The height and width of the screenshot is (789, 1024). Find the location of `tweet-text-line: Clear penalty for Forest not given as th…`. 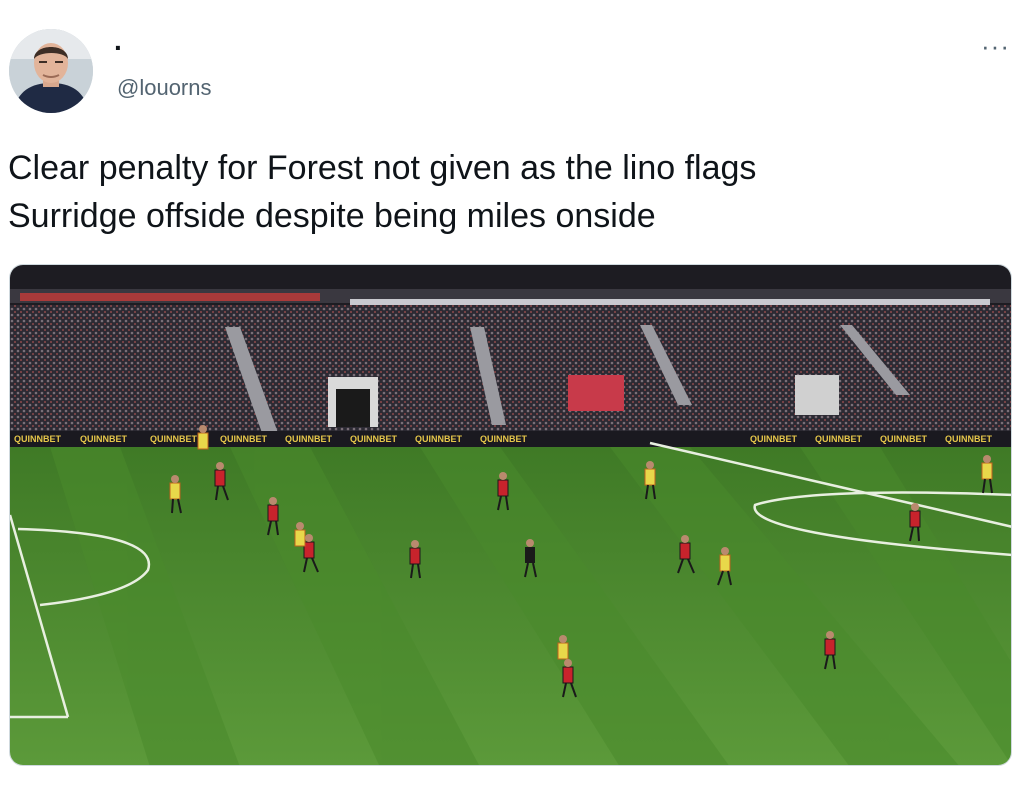

tweet-text-line: Clear penalty for Forest not given as th… is located at coordinates (382, 168).